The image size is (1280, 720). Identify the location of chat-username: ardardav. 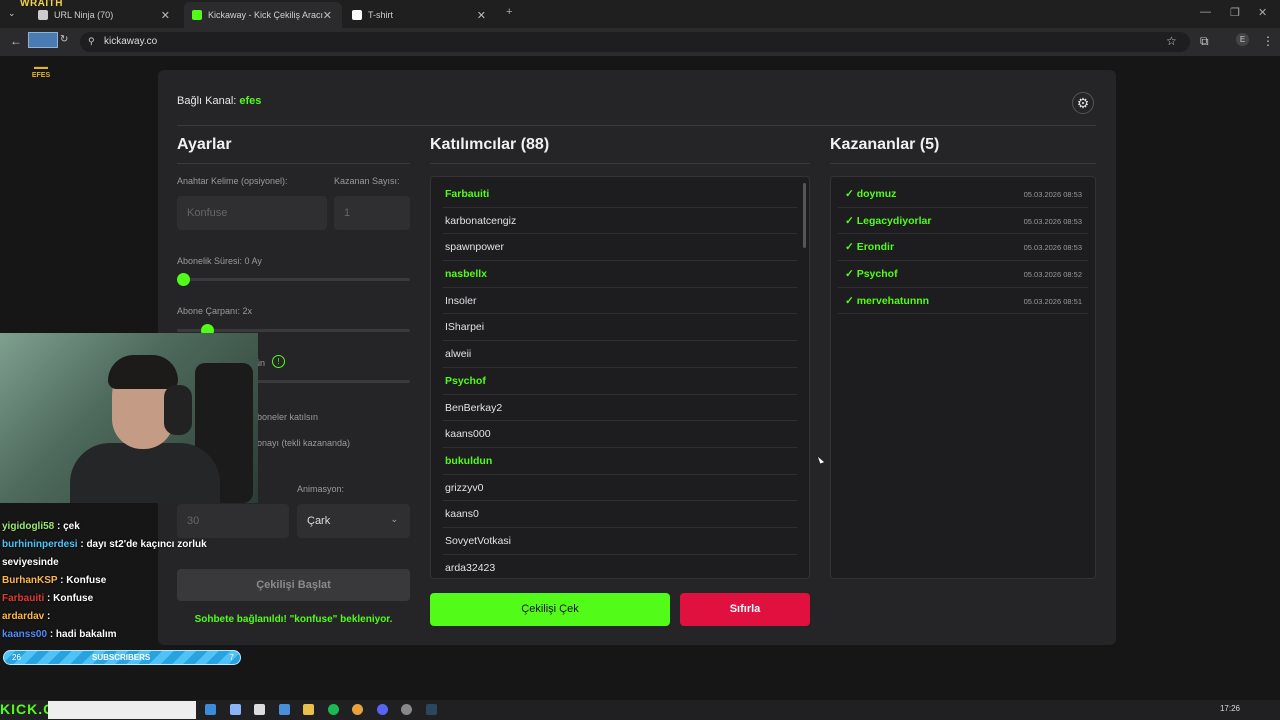
(23, 616).